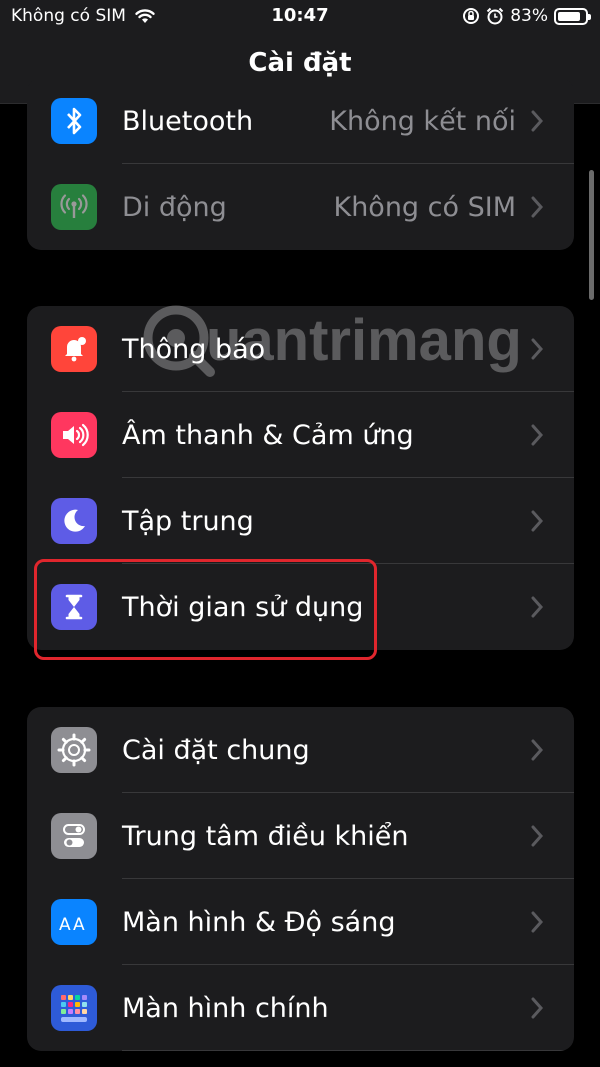 The image size is (600, 1067). I want to click on text-size-icon: A A, so click(74, 922).